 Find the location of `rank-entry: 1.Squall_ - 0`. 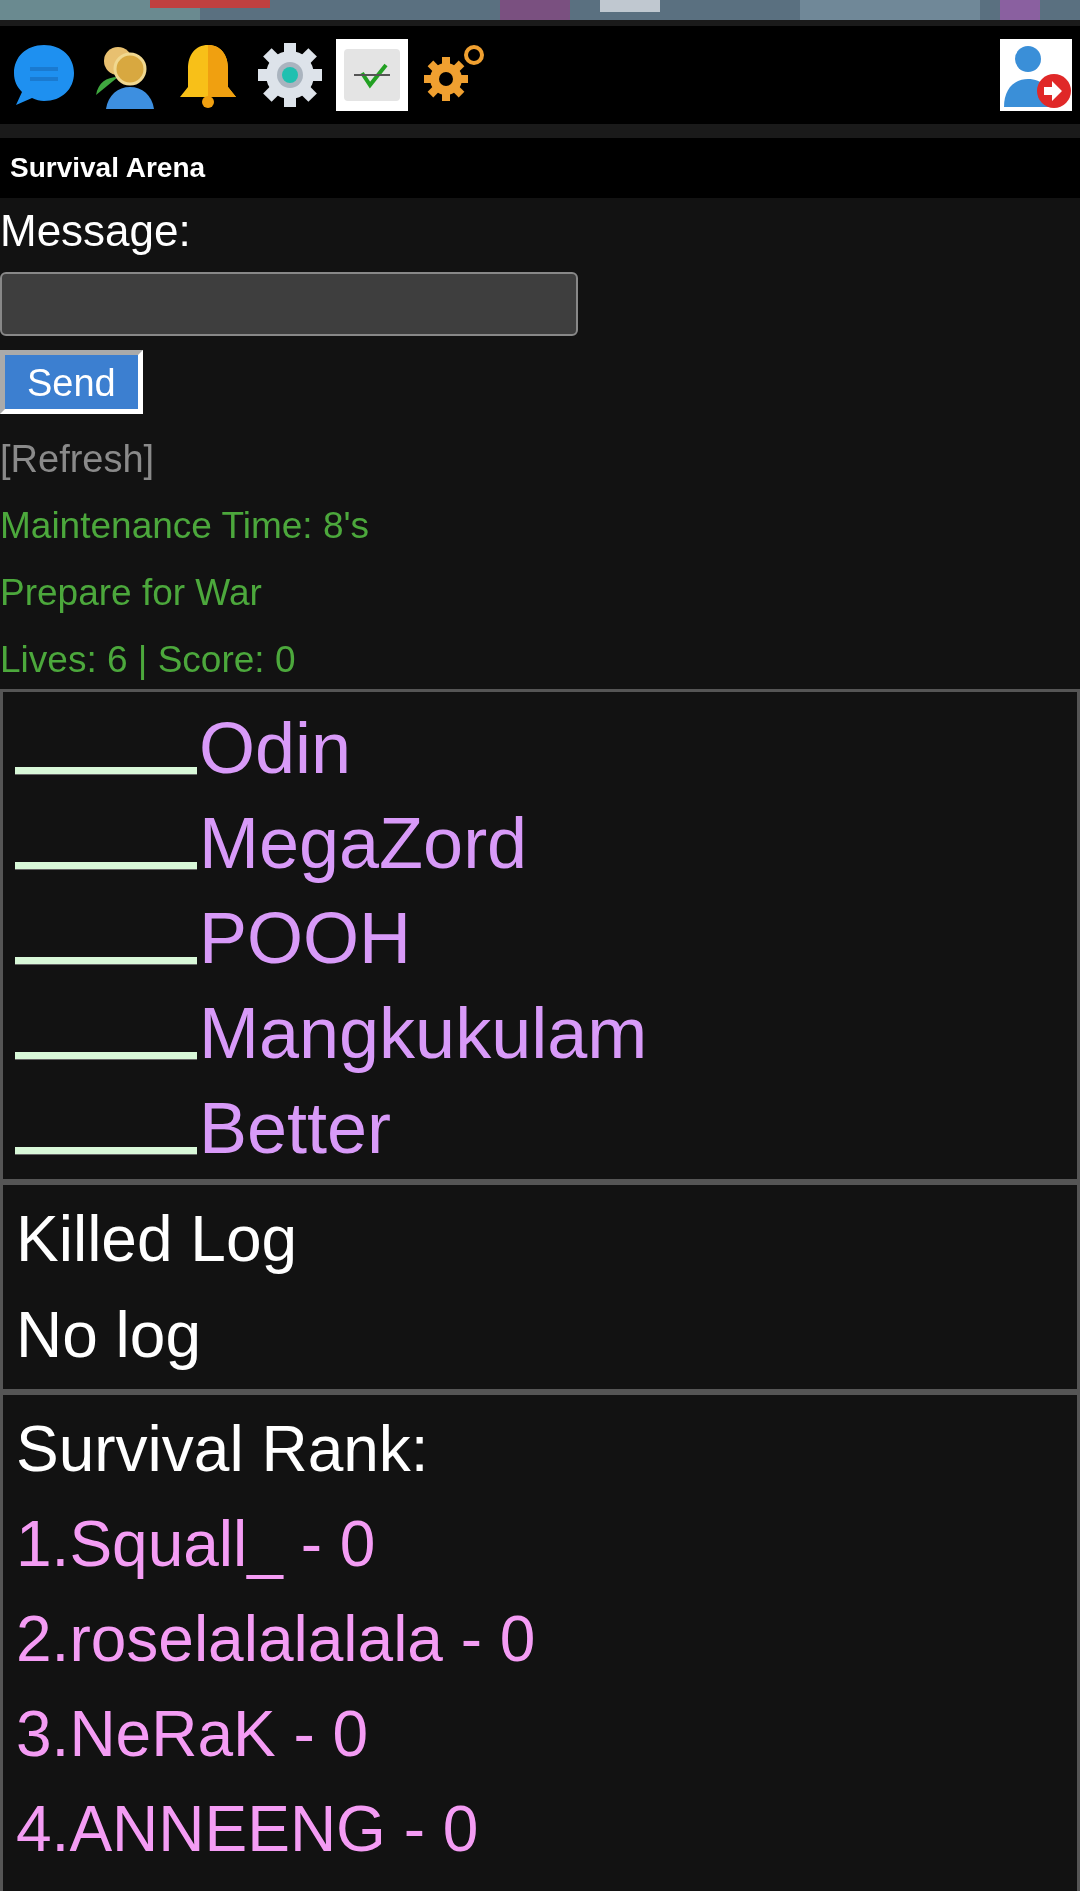

rank-entry: 1.Squall_ - 0 is located at coordinates (196, 1544).